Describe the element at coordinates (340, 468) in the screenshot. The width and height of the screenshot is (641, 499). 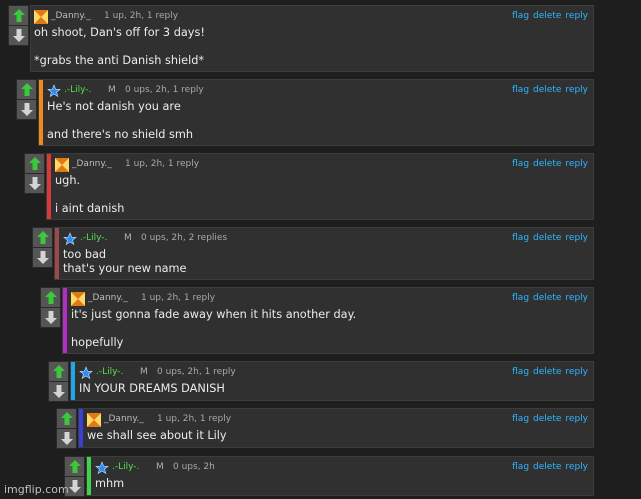
I see `comment-header: .-Lily-. M 0 ups, 2h flag delete reply` at that location.